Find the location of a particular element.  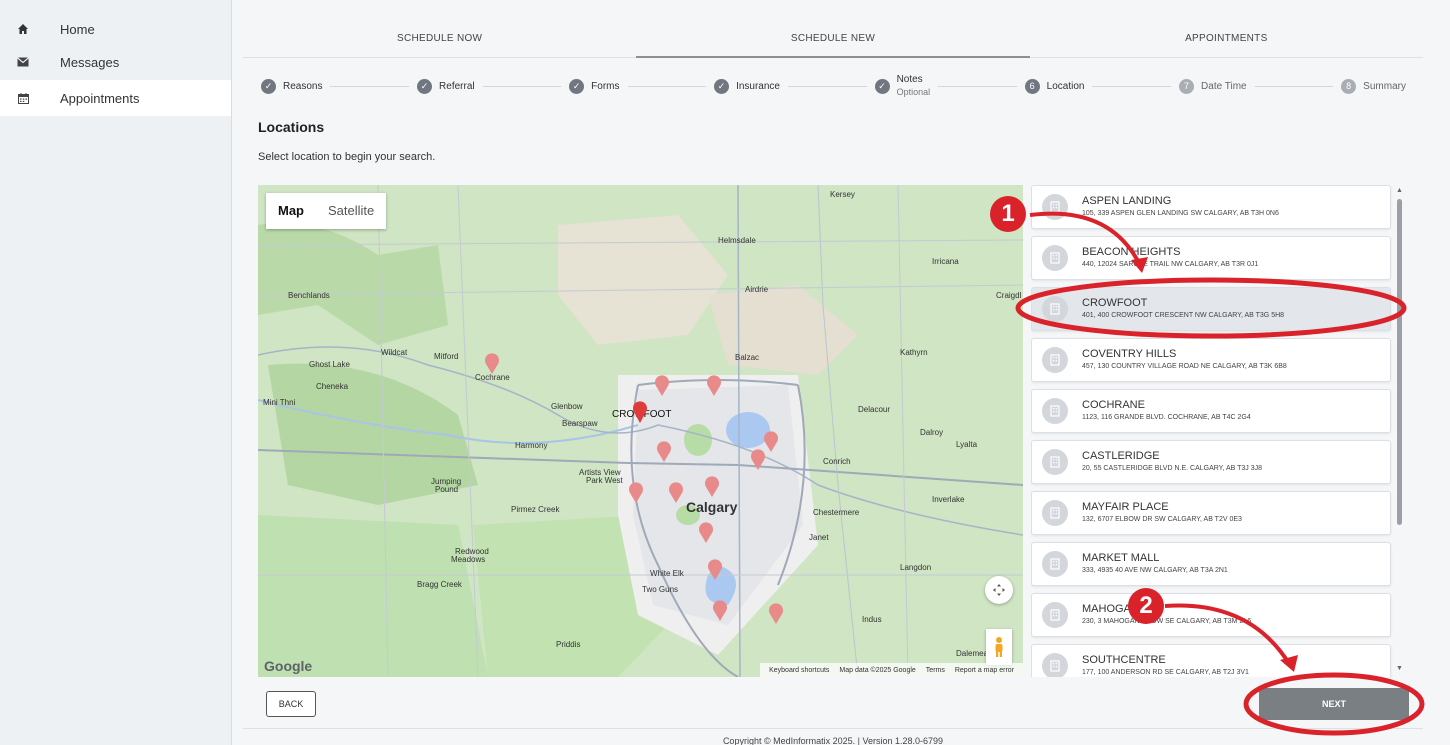

scroll-up-icon: ▲ is located at coordinates (1399, 190).